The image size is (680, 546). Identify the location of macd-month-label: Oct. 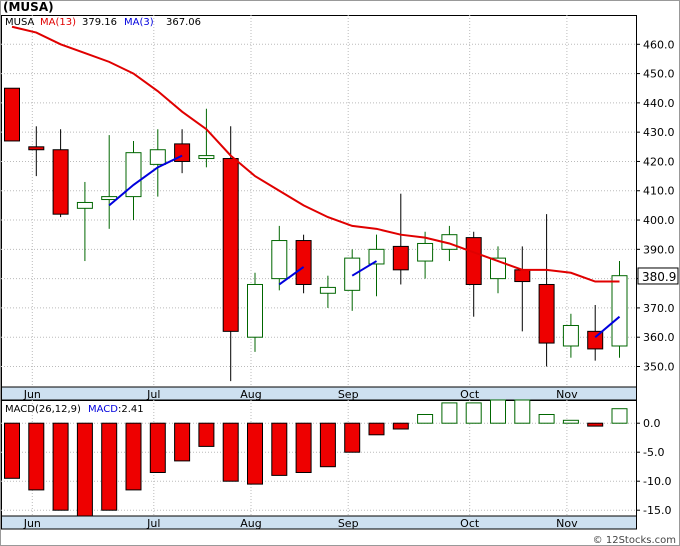
(470, 523).